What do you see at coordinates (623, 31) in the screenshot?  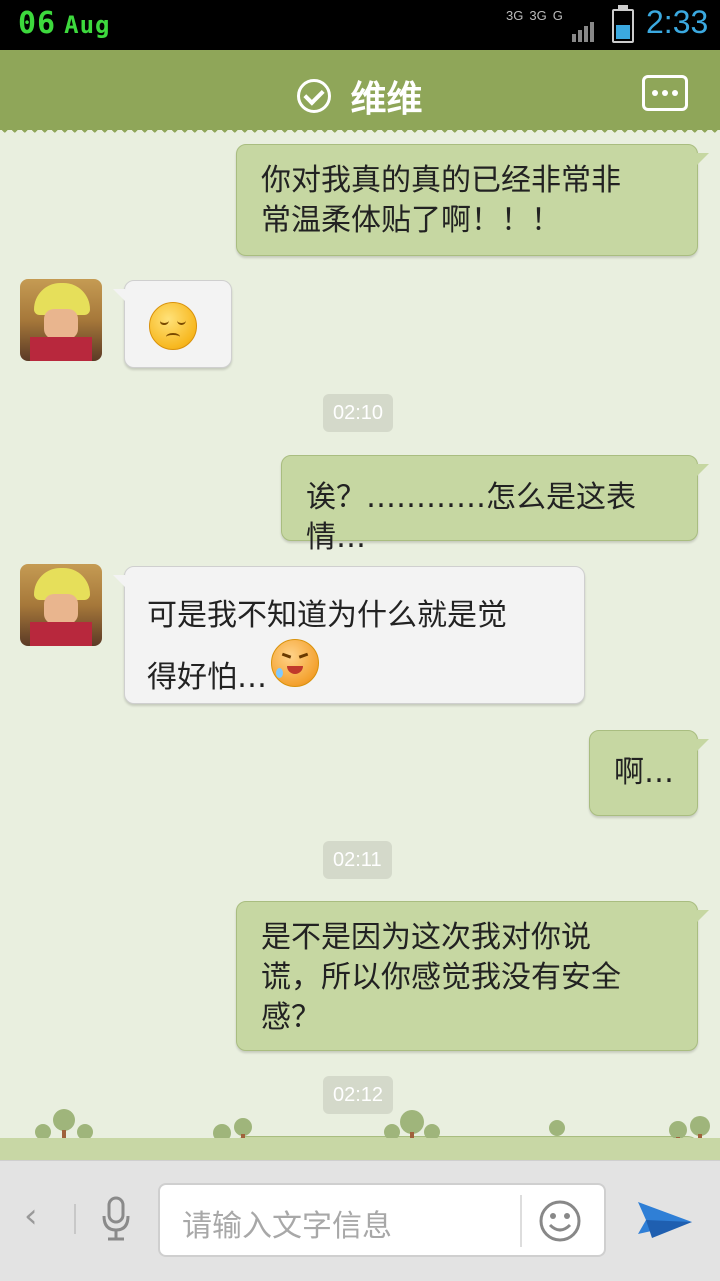 I see `battery-fill` at bounding box center [623, 31].